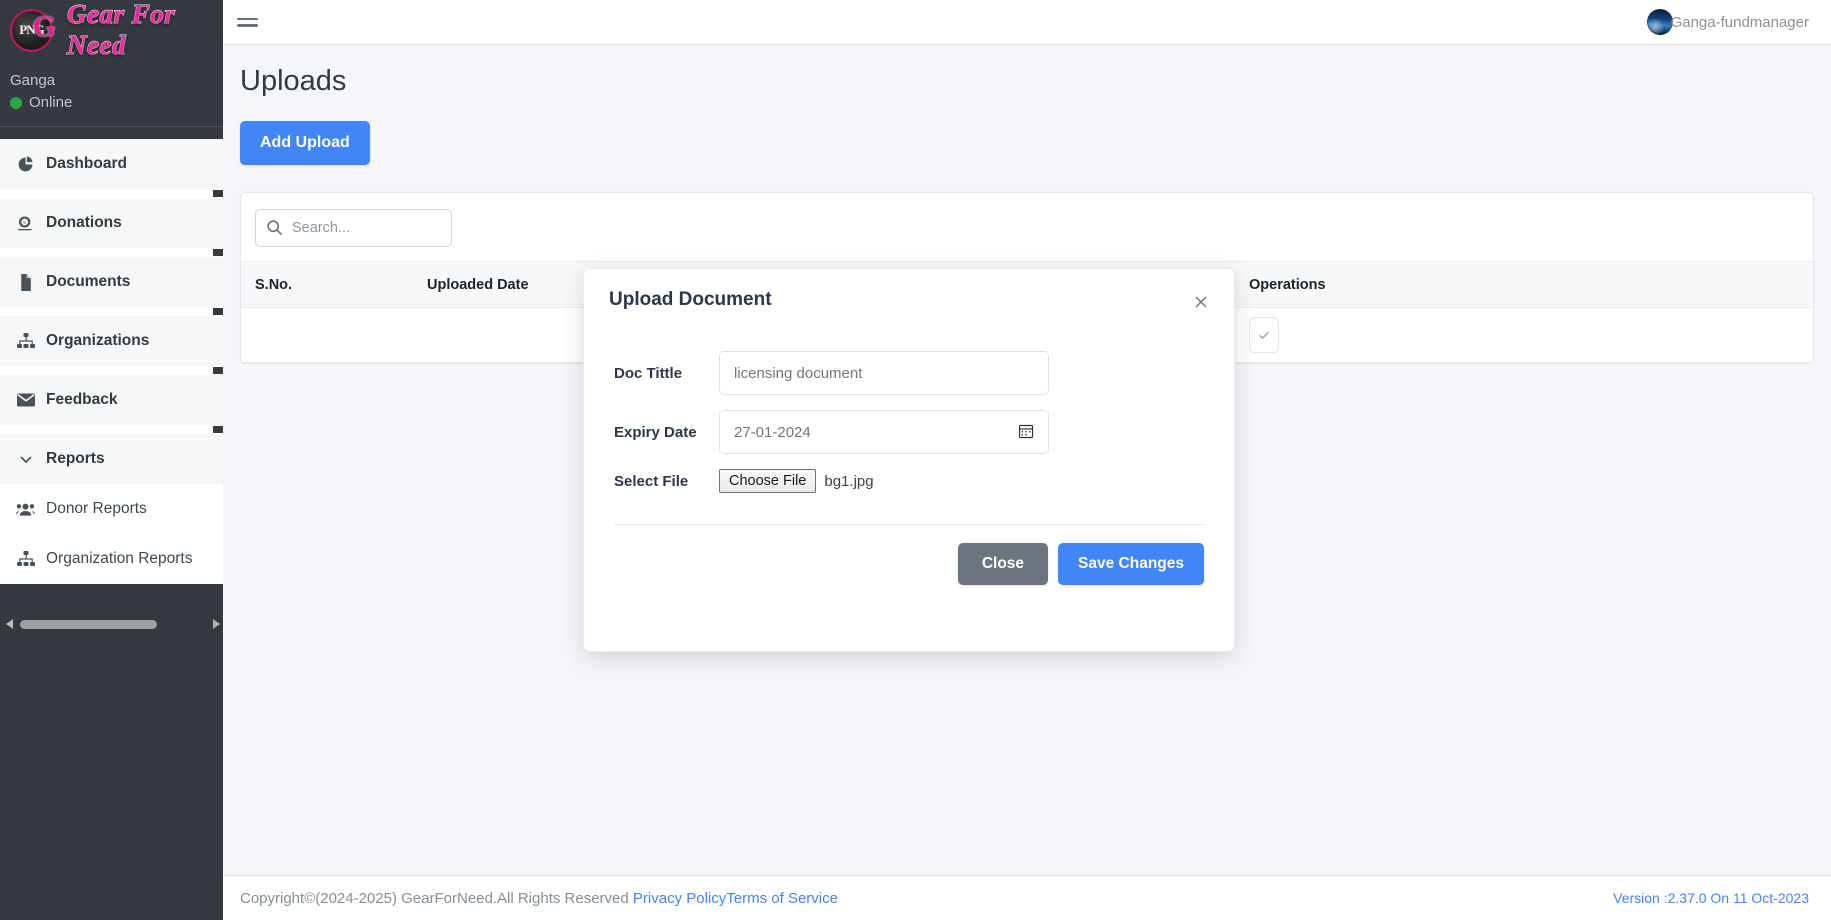  What do you see at coordinates (1739, 22) in the screenshot?
I see `topbar-username: Ganga-fundmanager` at bounding box center [1739, 22].